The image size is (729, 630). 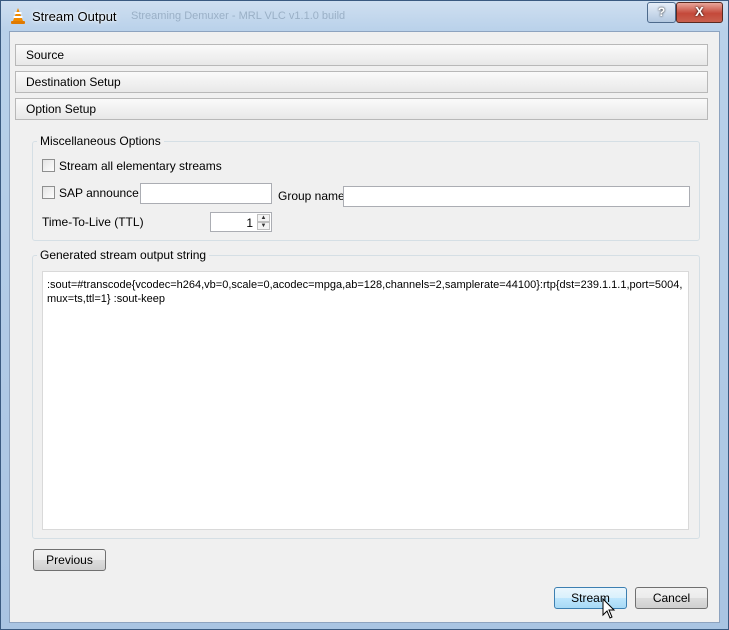 What do you see at coordinates (263, 226) in the screenshot?
I see `spin-down-arrow-icon: ▼` at bounding box center [263, 226].